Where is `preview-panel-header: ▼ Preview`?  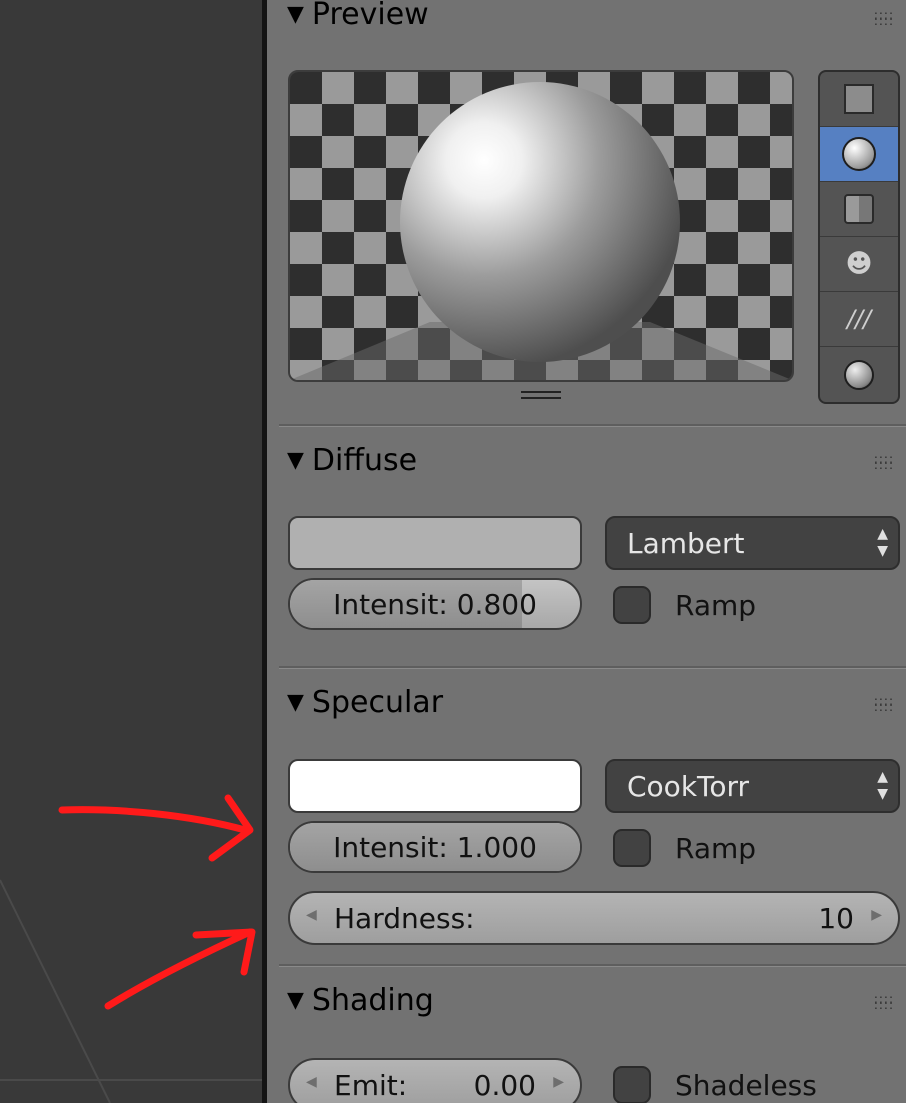 preview-panel-header: ▼ Preview is located at coordinates (358, 17).